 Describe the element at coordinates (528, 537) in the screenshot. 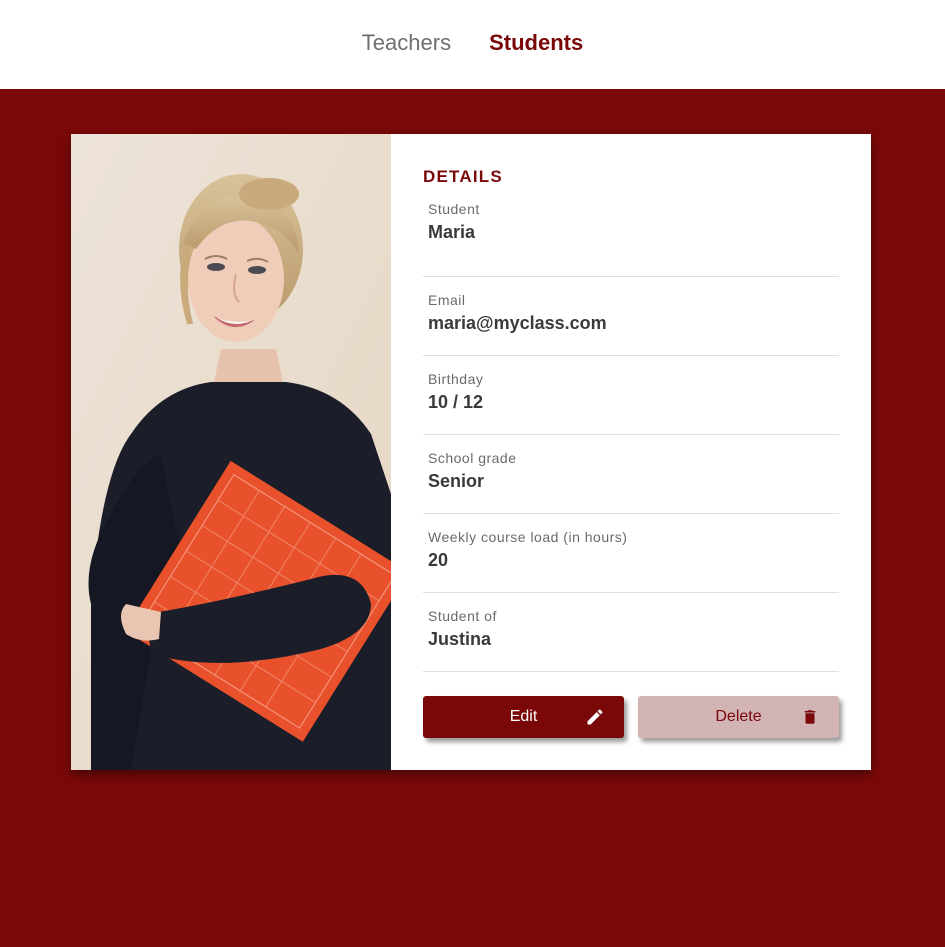

I see `field-label: Weekly course load (in hours)` at that location.